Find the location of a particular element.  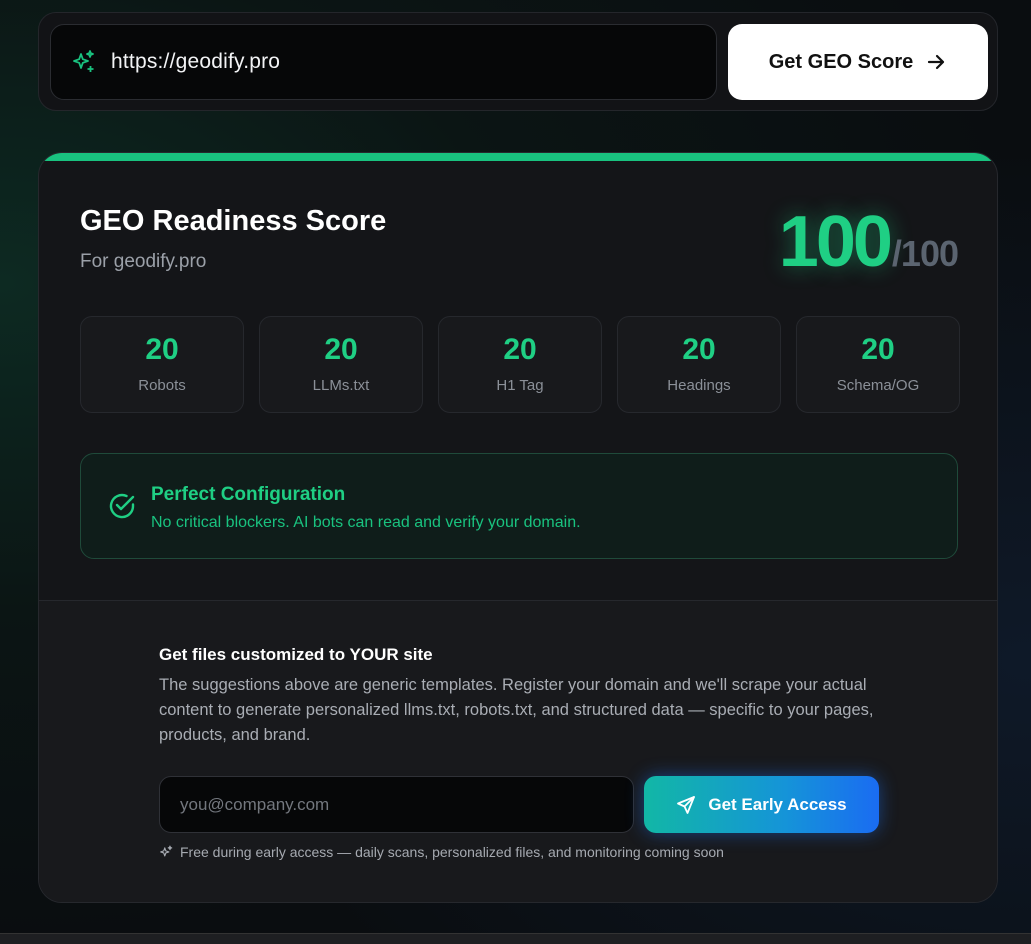

url-value: https://geodify.pro is located at coordinates (196, 61).